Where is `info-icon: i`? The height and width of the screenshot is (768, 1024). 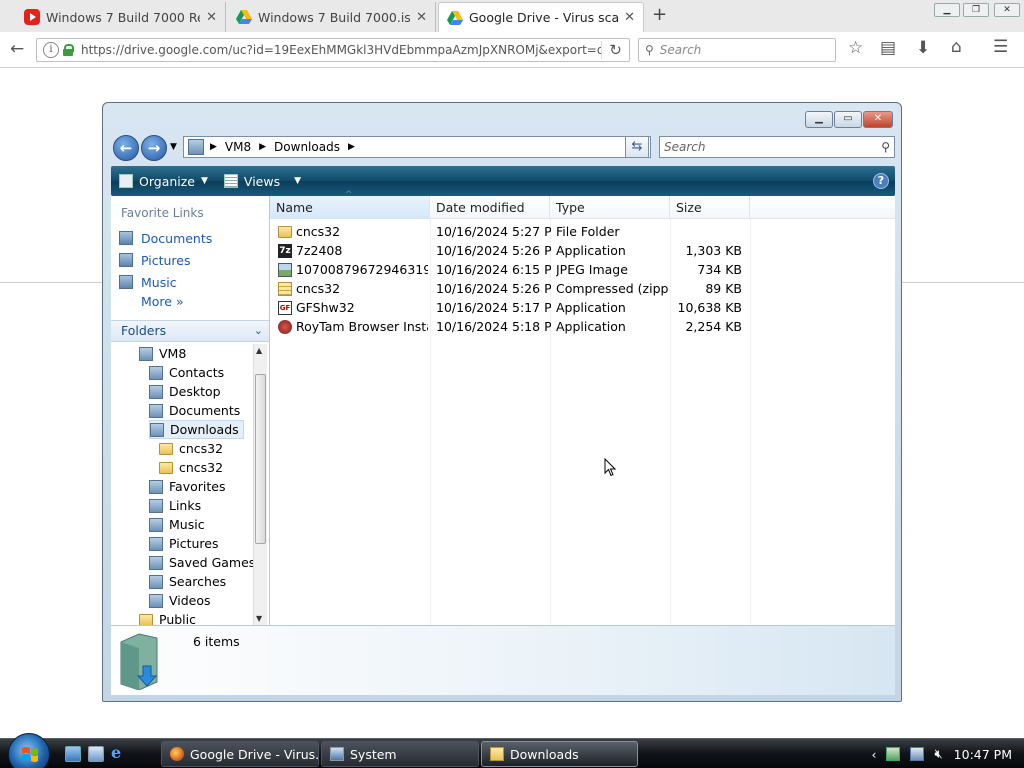
info-icon: i is located at coordinates (51, 50).